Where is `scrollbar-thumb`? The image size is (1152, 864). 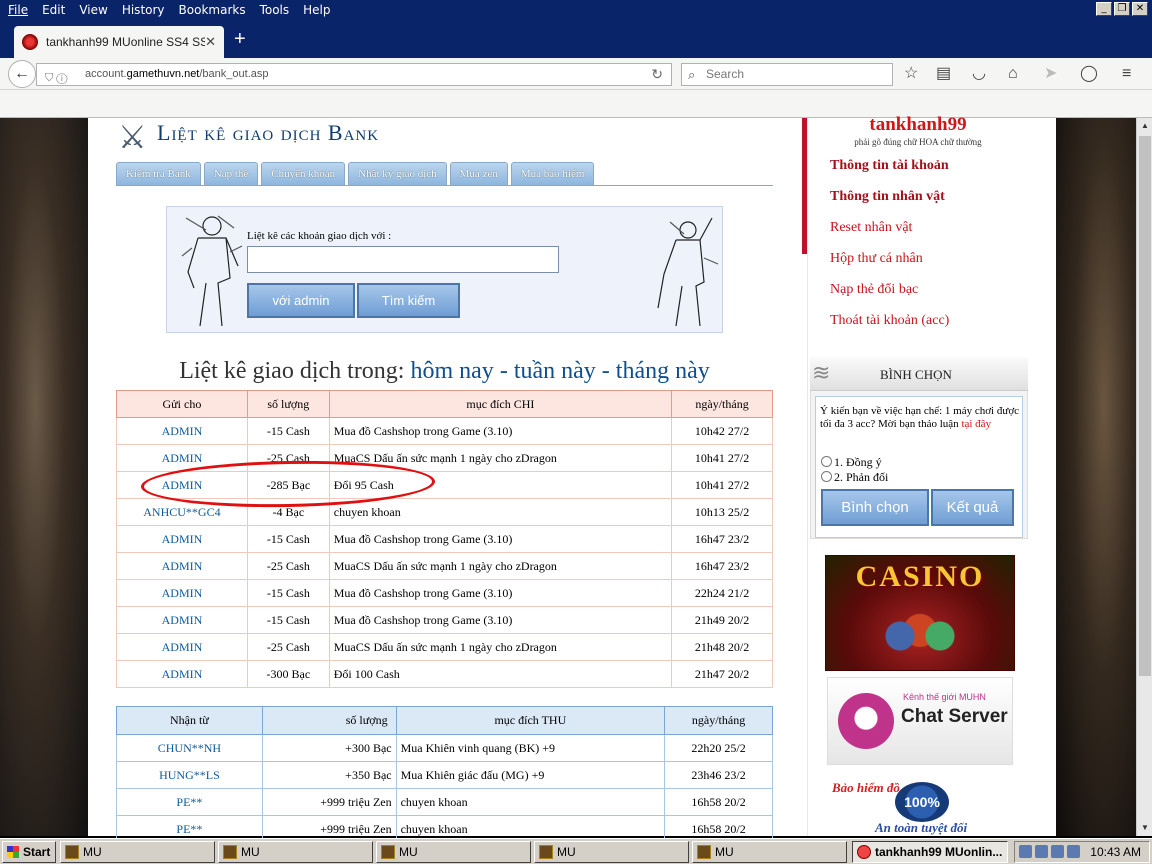 scrollbar-thumb is located at coordinates (1145, 406).